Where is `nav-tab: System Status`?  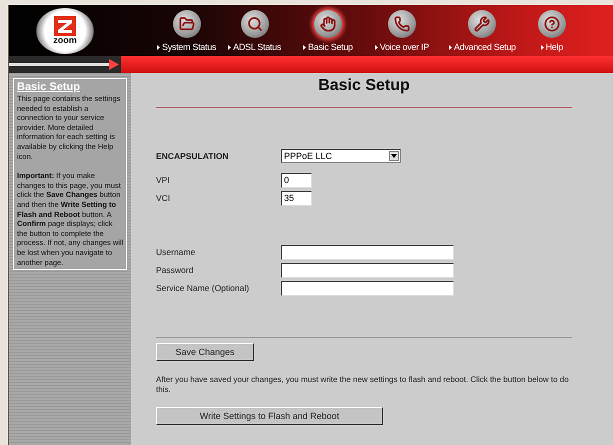
nav-tab: System Status is located at coordinates (186, 30).